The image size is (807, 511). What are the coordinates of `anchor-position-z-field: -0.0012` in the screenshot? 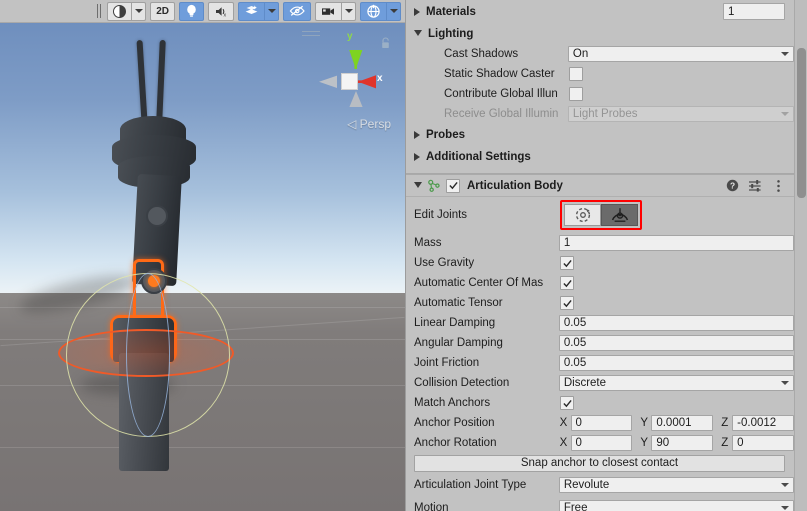 It's located at (763, 423).